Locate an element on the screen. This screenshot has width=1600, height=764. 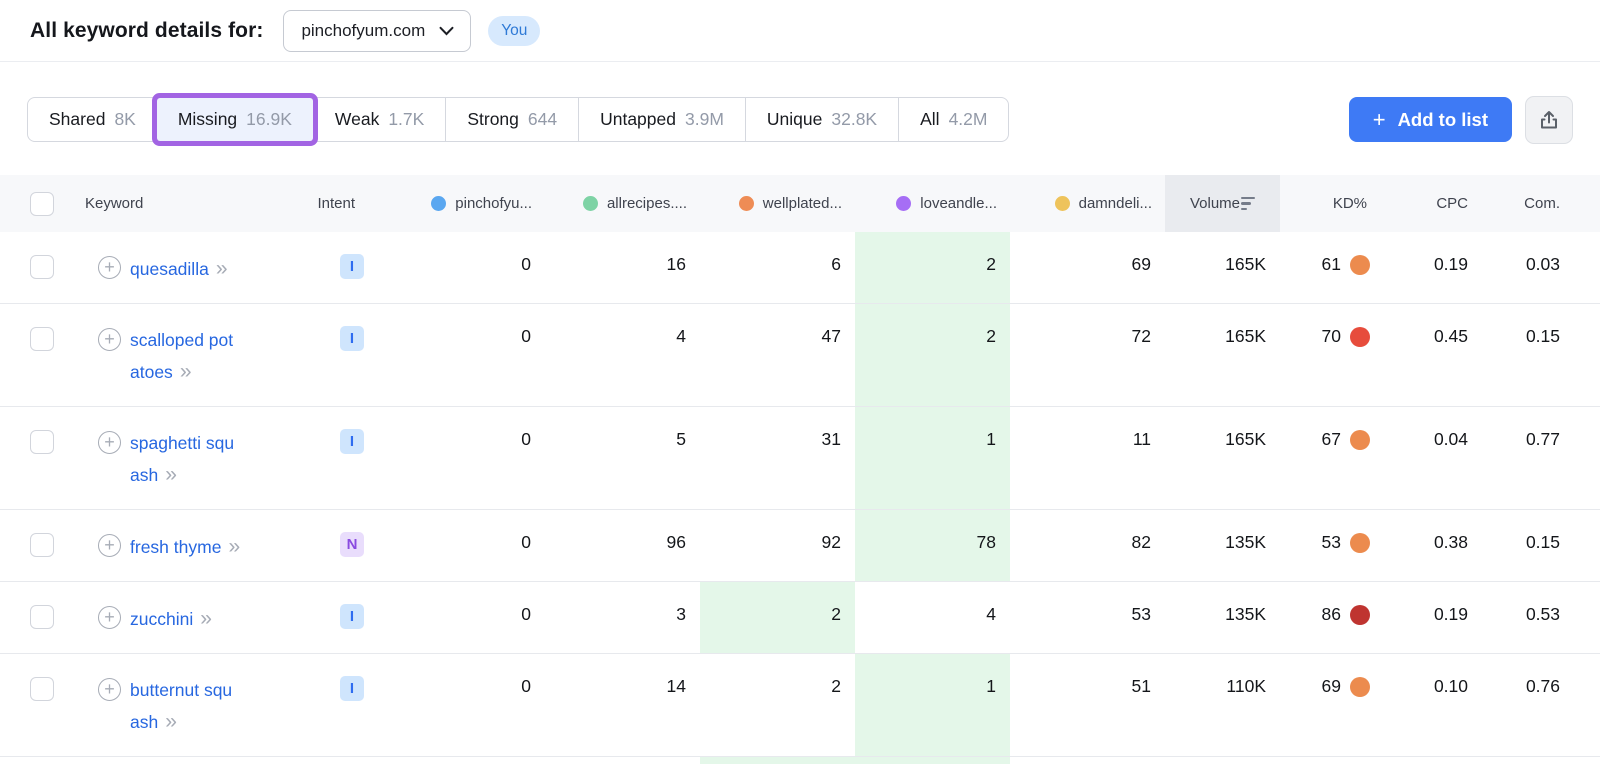
cpc-value: 0.45 is located at coordinates (1450, 336).